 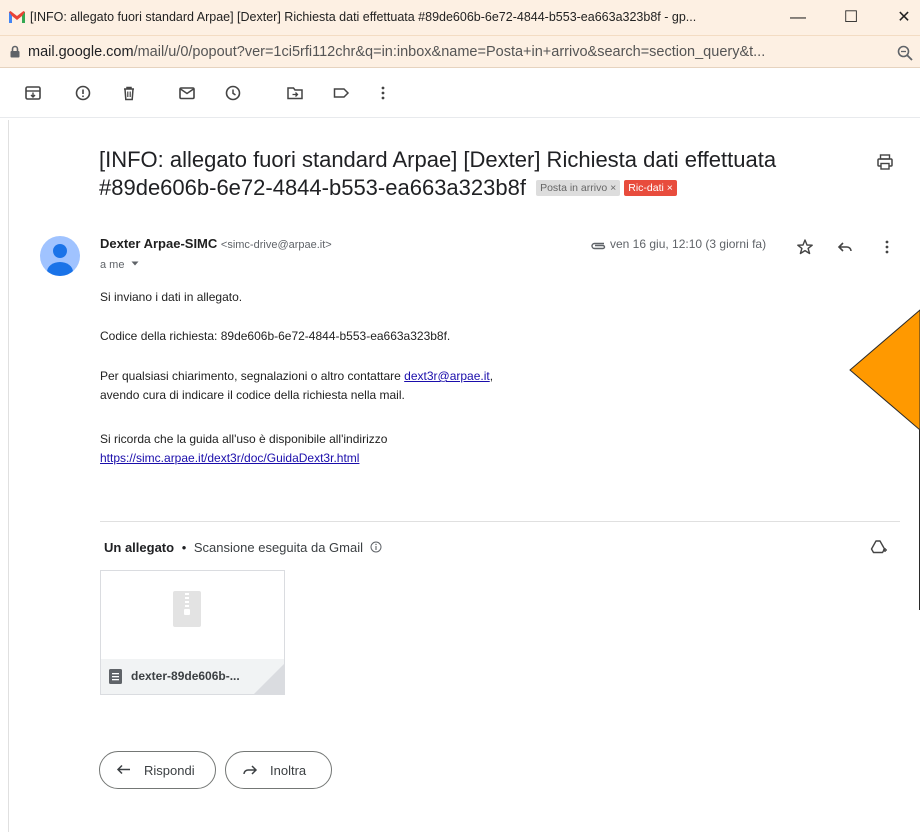 What do you see at coordinates (115, 676) in the screenshot?
I see `file-icon` at bounding box center [115, 676].